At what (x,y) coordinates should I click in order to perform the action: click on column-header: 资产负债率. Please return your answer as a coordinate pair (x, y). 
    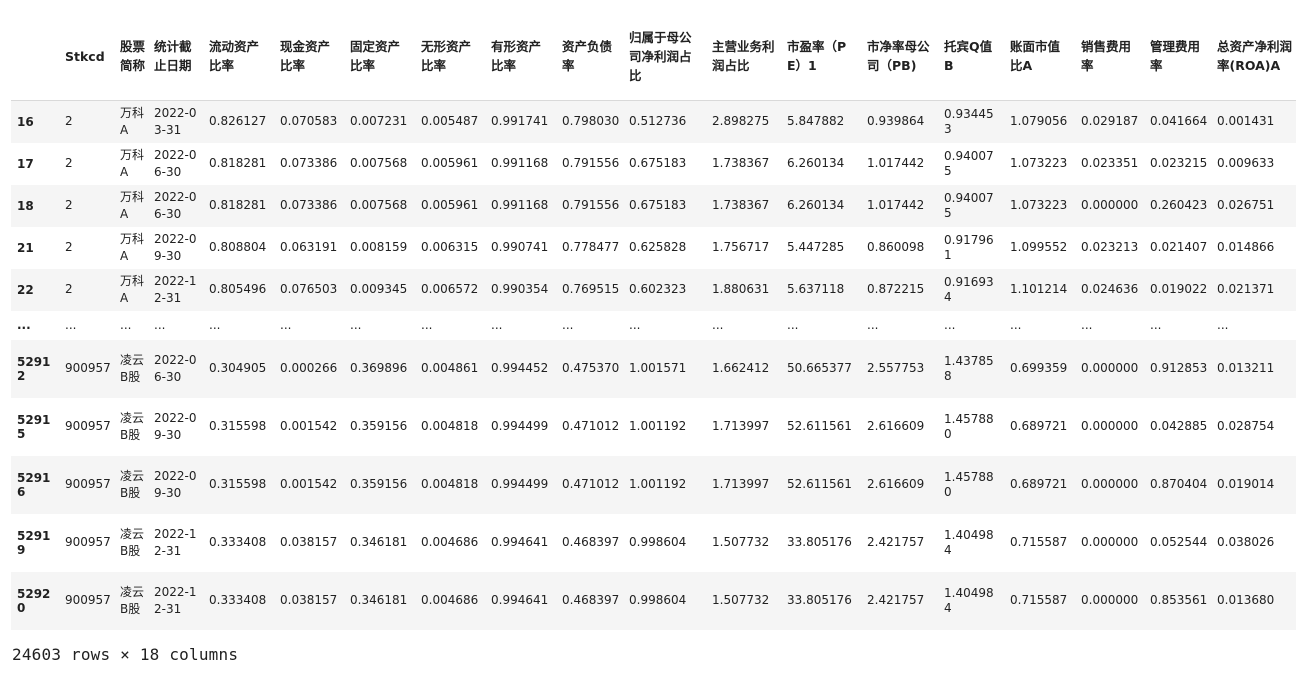
    Looking at the image, I should click on (589, 56).